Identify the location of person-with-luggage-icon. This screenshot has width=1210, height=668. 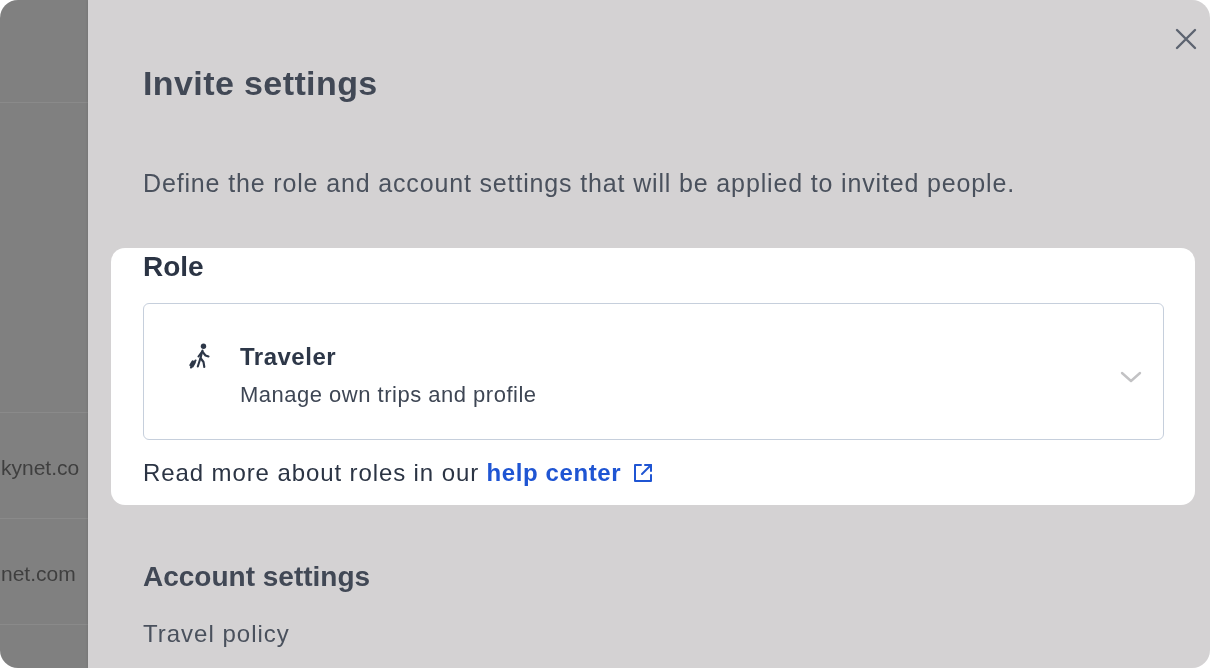
(200, 356).